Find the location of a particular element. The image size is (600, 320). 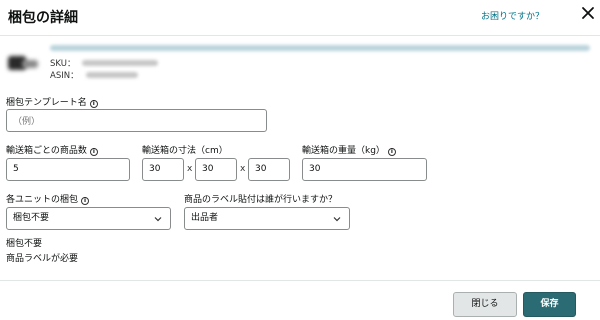

unit-prep-select: 梱包不要 is located at coordinates (88, 218).